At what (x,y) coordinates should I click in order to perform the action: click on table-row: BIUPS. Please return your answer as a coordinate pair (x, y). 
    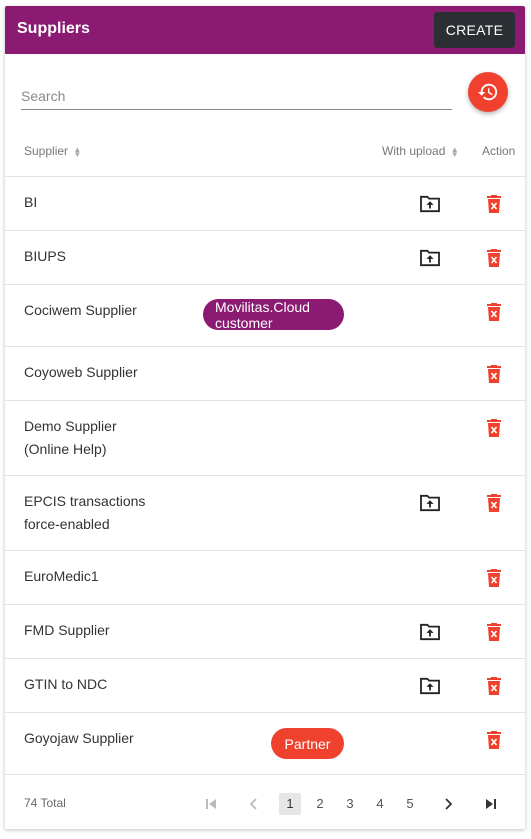
    Looking at the image, I should click on (265, 257).